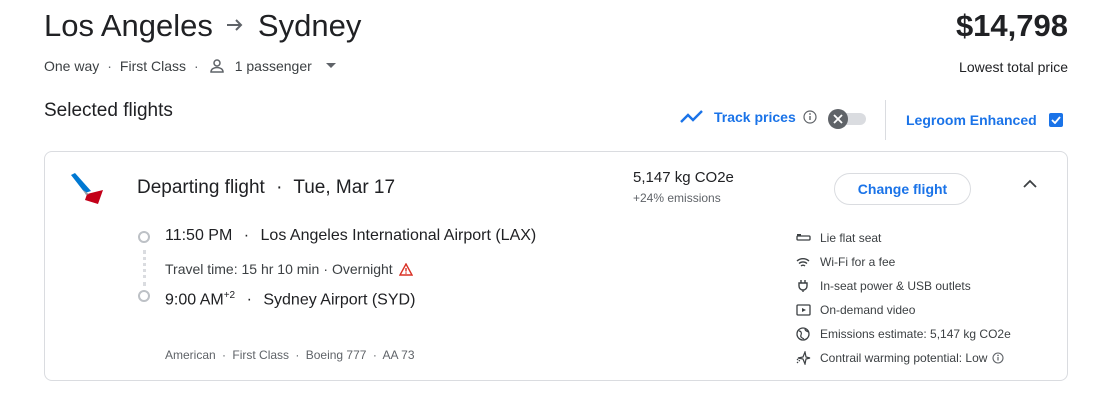  Describe the element at coordinates (398, 355) in the screenshot. I see `flight-number: AA 73` at that location.